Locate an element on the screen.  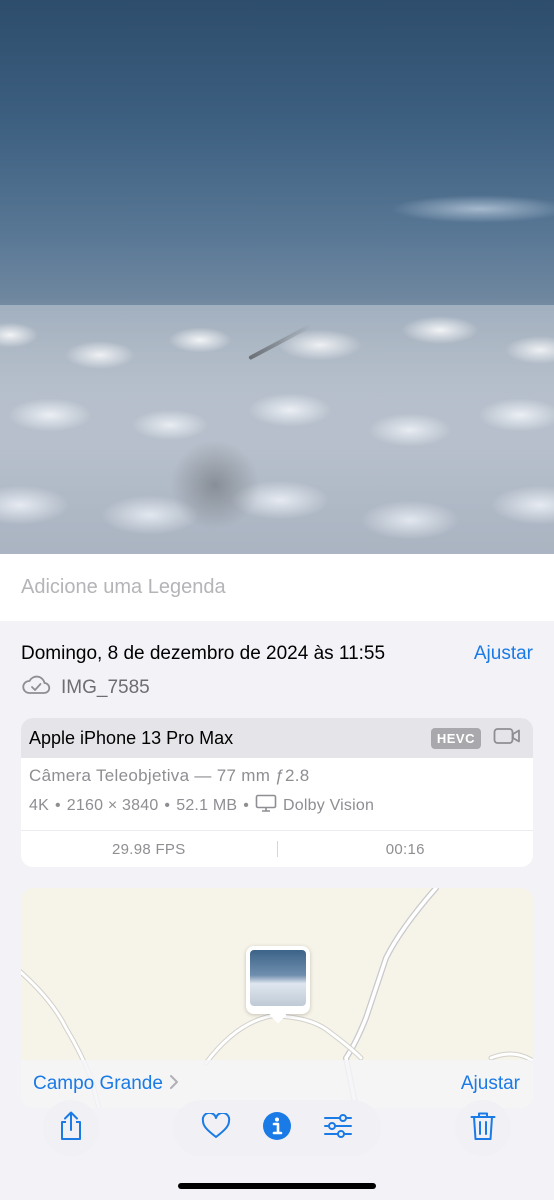
photo-location-pin is located at coordinates (278, 985).